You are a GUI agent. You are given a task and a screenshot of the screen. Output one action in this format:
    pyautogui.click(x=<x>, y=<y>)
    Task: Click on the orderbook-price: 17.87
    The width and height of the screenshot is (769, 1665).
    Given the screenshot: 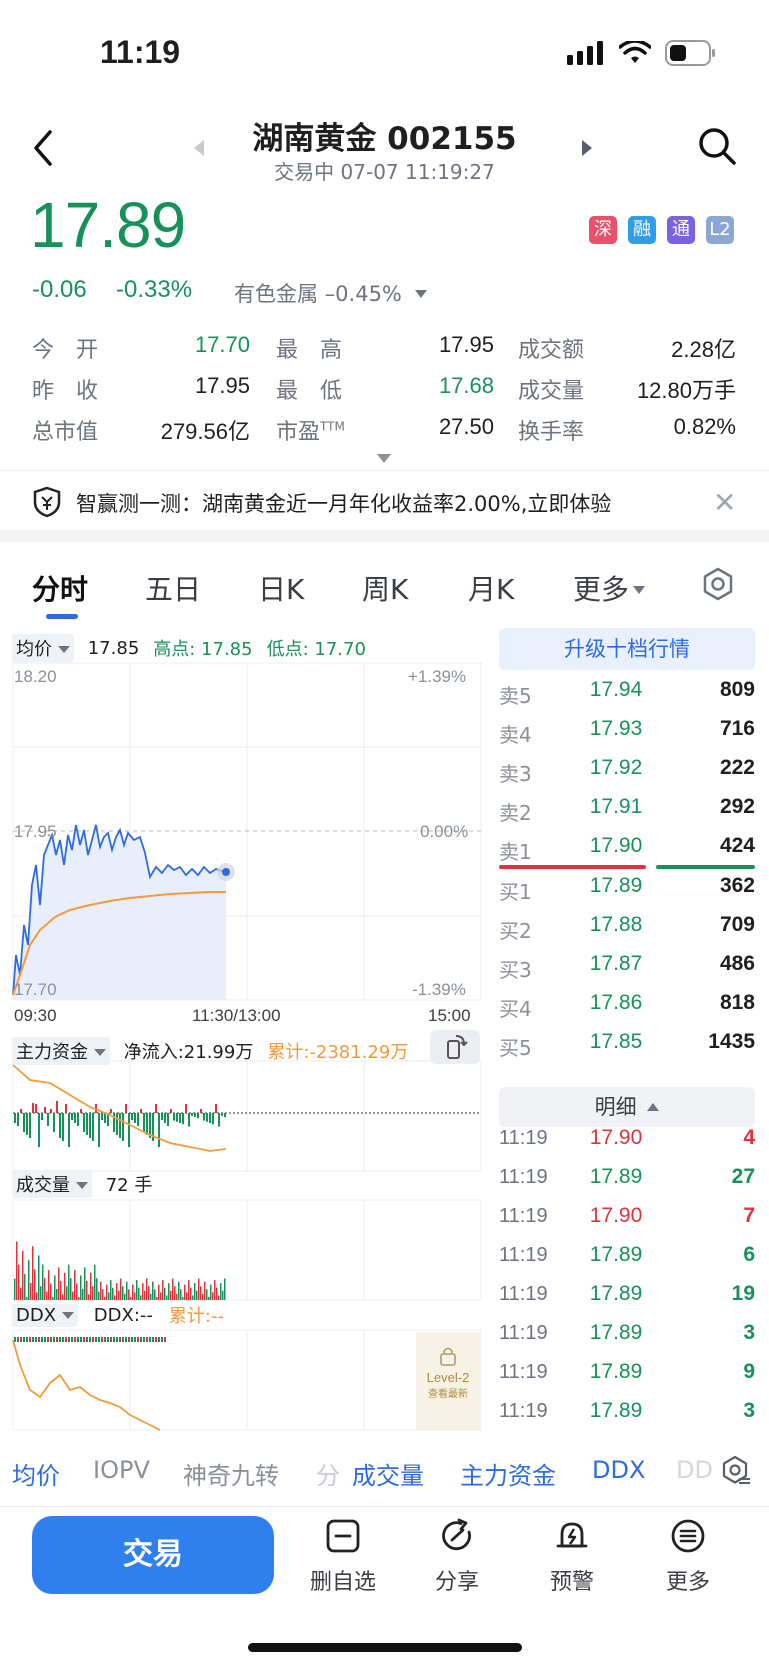 What is the action you would take?
    pyautogui.click(x=616, y=964)
    